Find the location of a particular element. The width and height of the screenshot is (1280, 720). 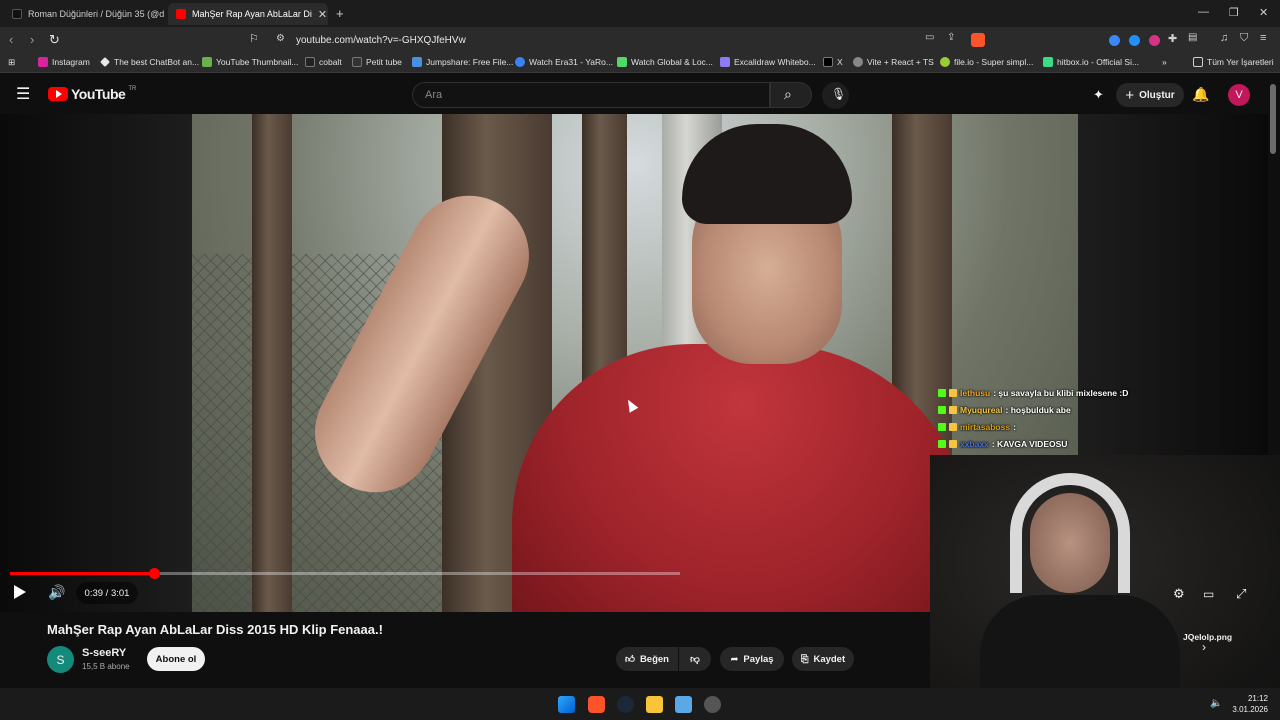

sidebar-toggle-icon: ▤ is located at coordinates (1192, 37).